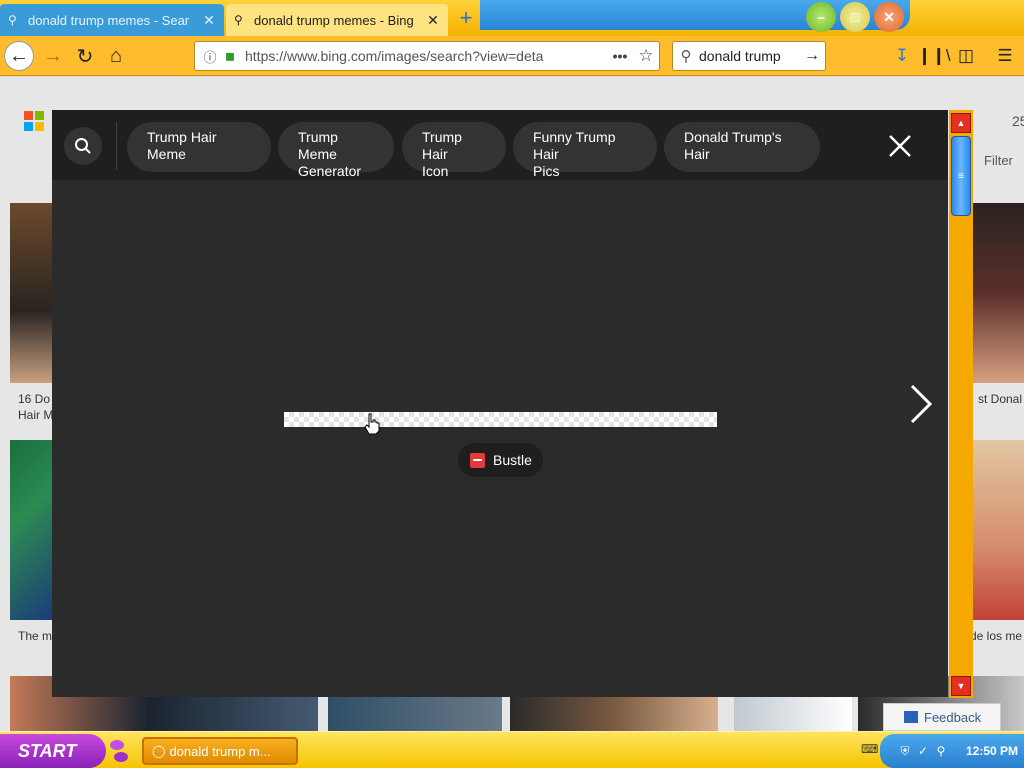 This screenshot has width=1024, height=768. Describe the element at coordinates (733, 145) in the screenshot. I see `chip-label: Donald Trump's Hair` at that location.